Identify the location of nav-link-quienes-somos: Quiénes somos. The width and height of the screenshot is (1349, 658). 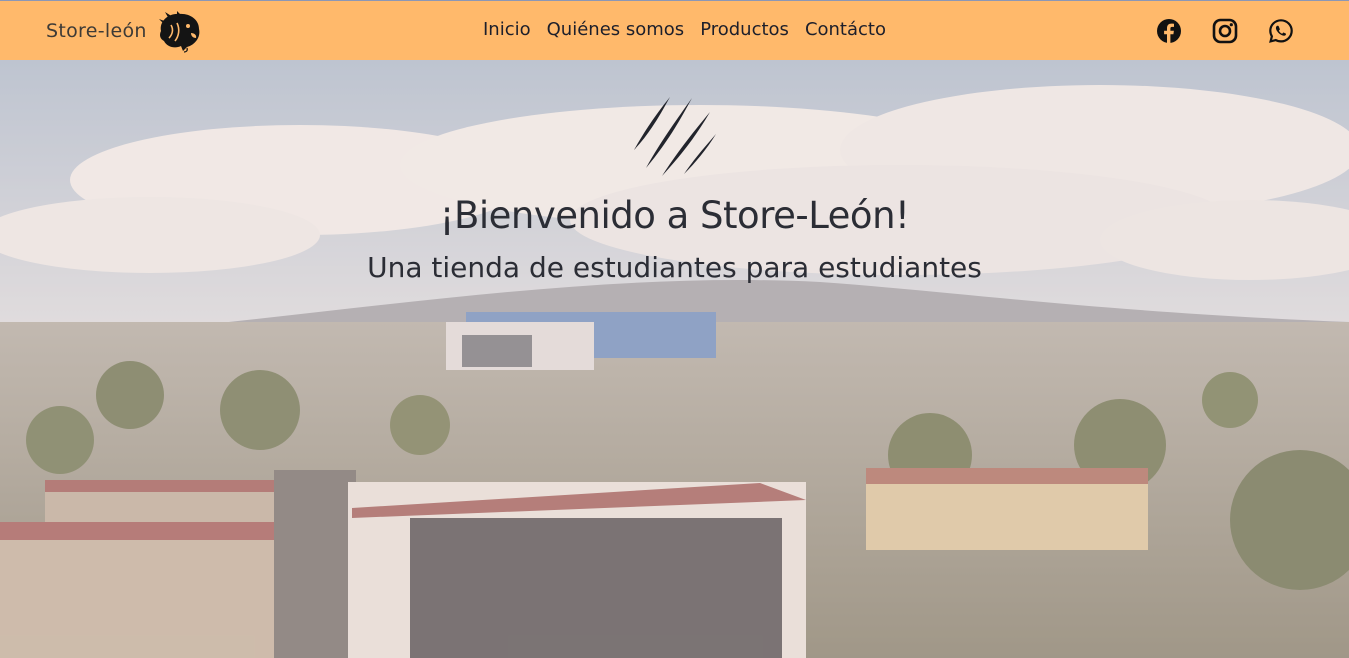
(616, 29).